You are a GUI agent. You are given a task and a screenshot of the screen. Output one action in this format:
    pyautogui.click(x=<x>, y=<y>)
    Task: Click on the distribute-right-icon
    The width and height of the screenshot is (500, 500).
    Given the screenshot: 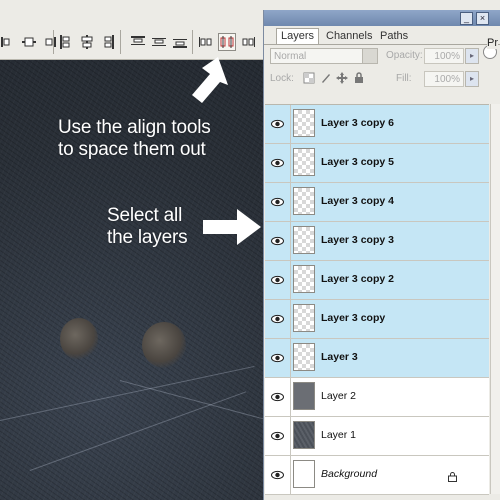 What is the action you would take?
    pyautogui.click(x=248, y=42)
    